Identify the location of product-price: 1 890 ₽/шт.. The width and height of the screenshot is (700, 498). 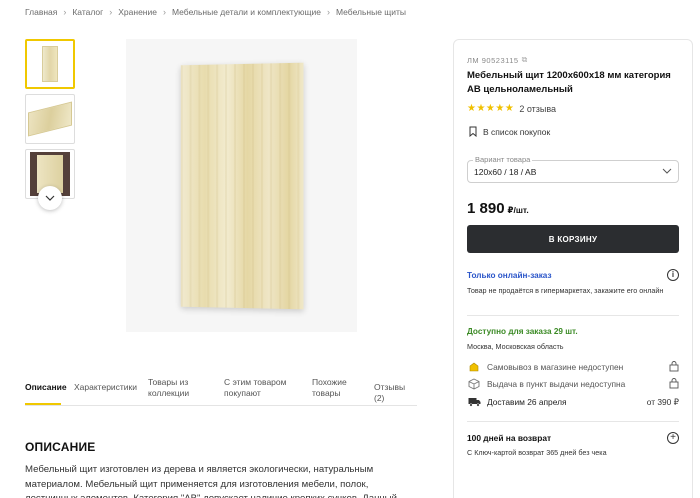
(498, 208).